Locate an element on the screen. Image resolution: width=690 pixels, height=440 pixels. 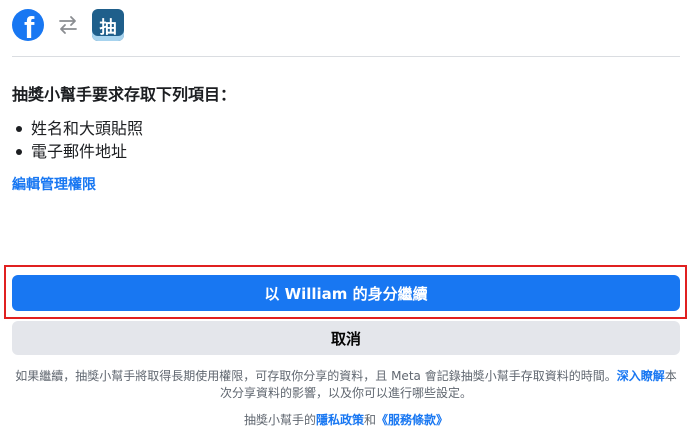
app-icon: 抽 is located at coordinates (108, 25).